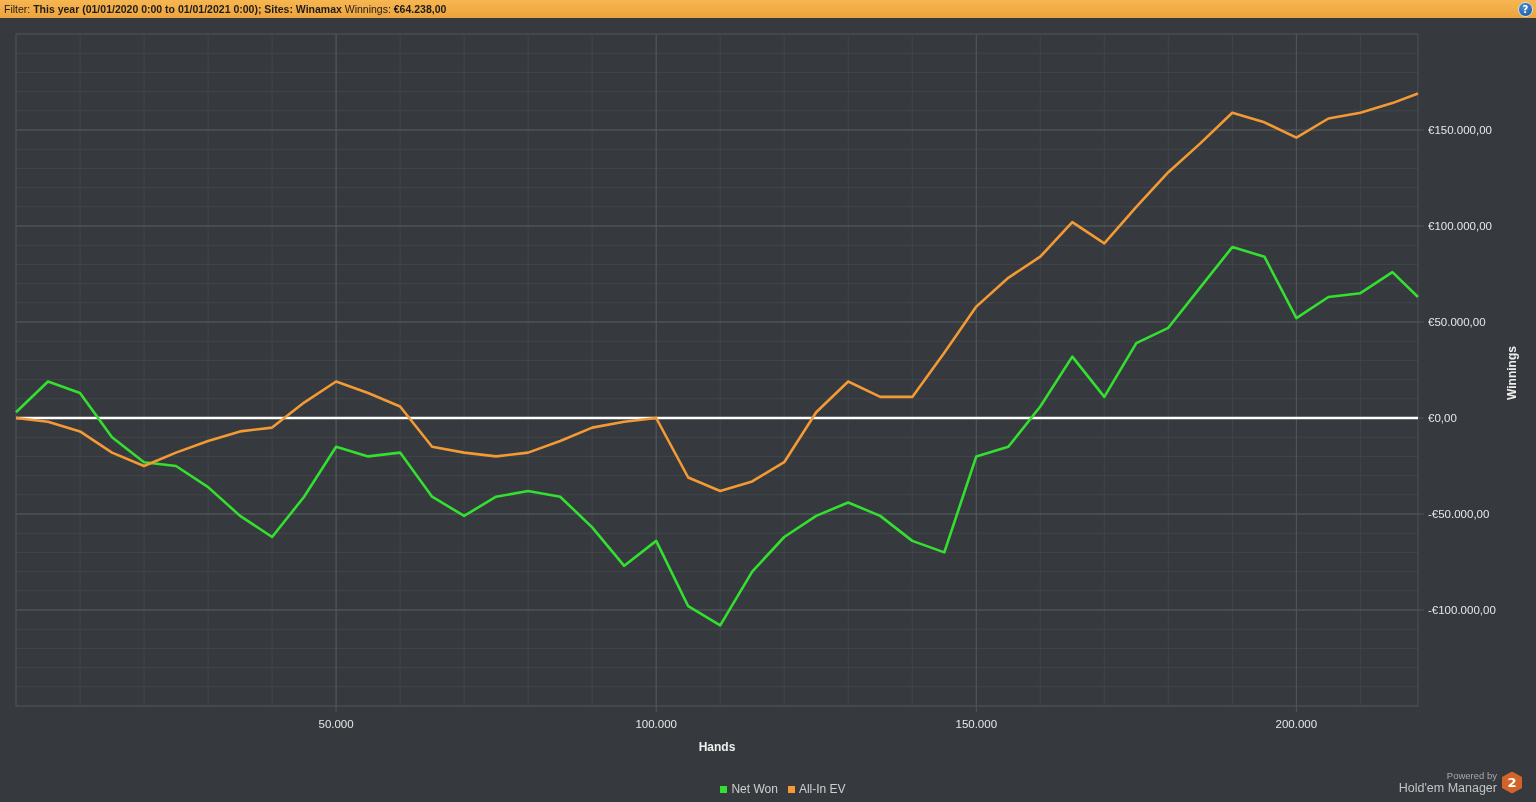 The width and height of the screenshot is (1536, 802). Describe the element at coordinates (225, 9) in the screenshot. I see `filter-text: Filter: This year (01/01/2020 0:00 to 01/01/2021 0:00); Sites: Winamax Winnings: €64.238,00` at that location.